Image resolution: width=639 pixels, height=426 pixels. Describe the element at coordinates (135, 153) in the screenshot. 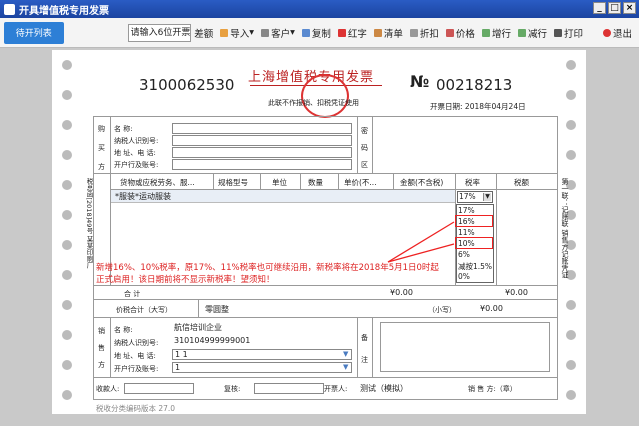

I see `buyer-address-label: 地 址、电 话:` at that location.